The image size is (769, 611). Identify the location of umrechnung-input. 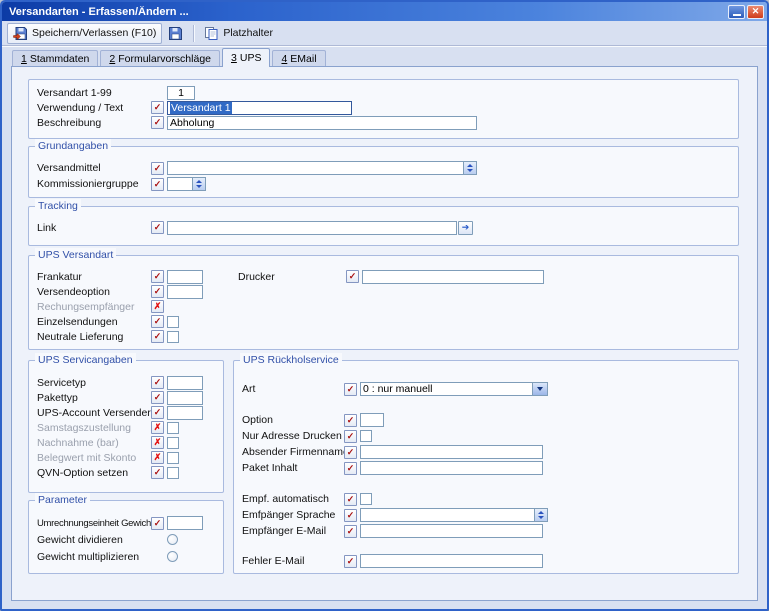
(185, 523).